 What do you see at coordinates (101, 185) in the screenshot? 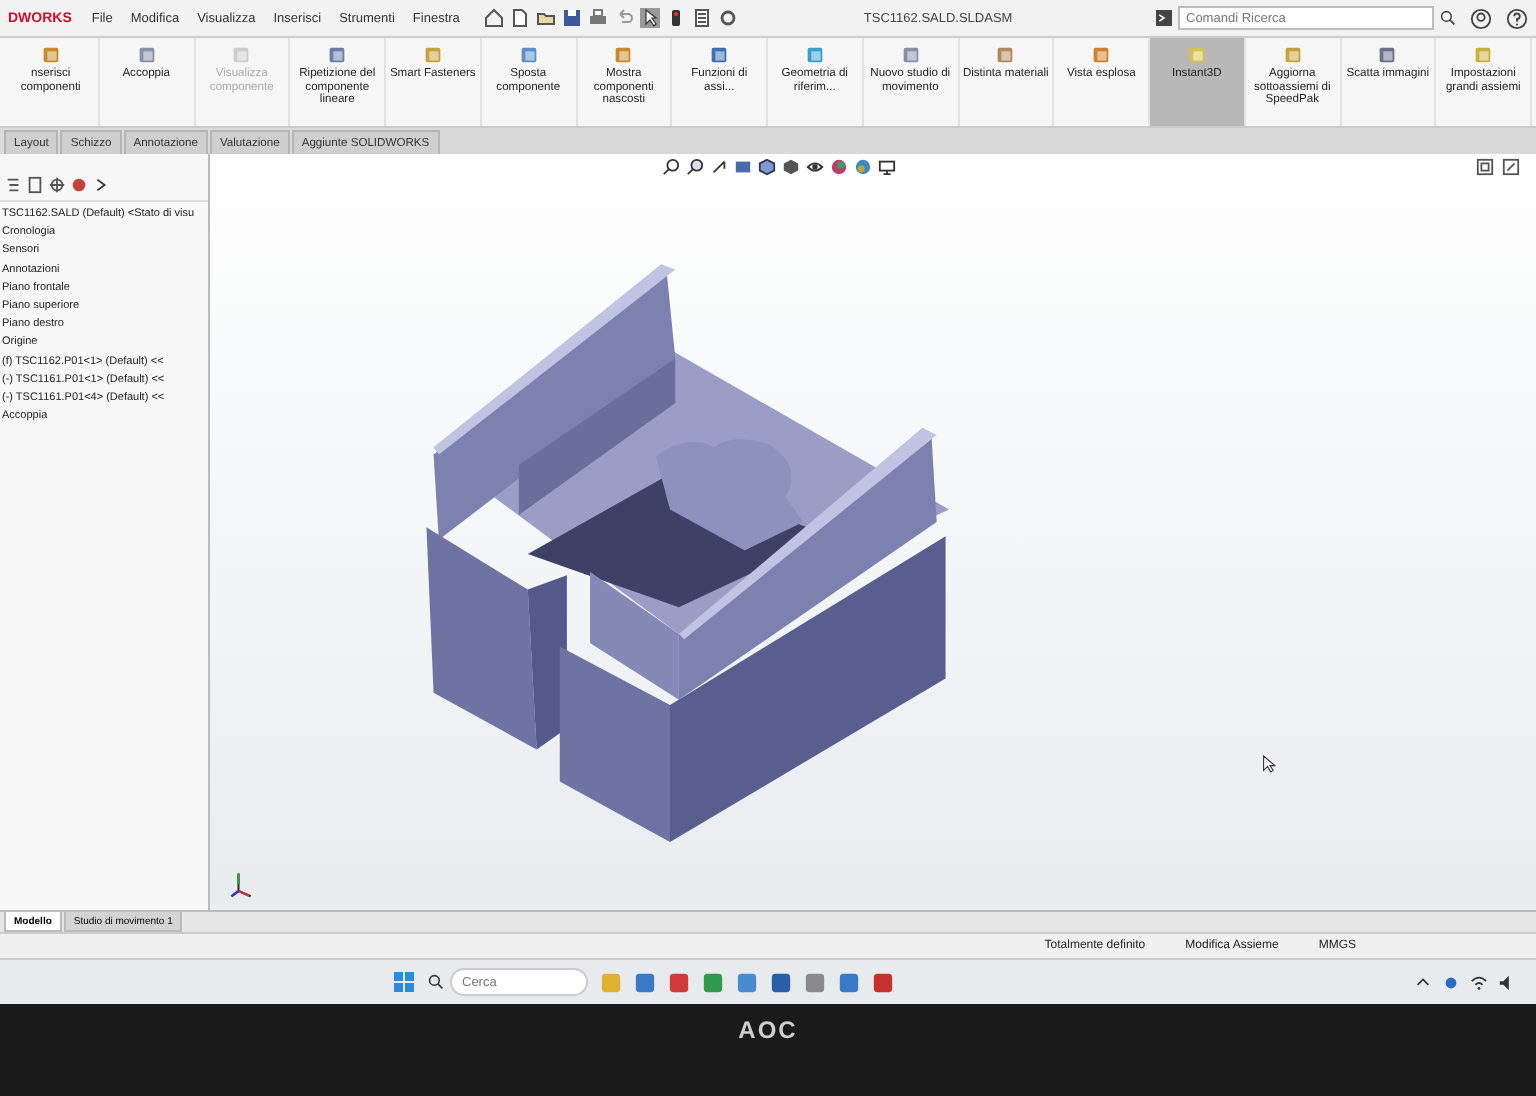
I see `chevron-right-icon` at bounding box center [101, 185].